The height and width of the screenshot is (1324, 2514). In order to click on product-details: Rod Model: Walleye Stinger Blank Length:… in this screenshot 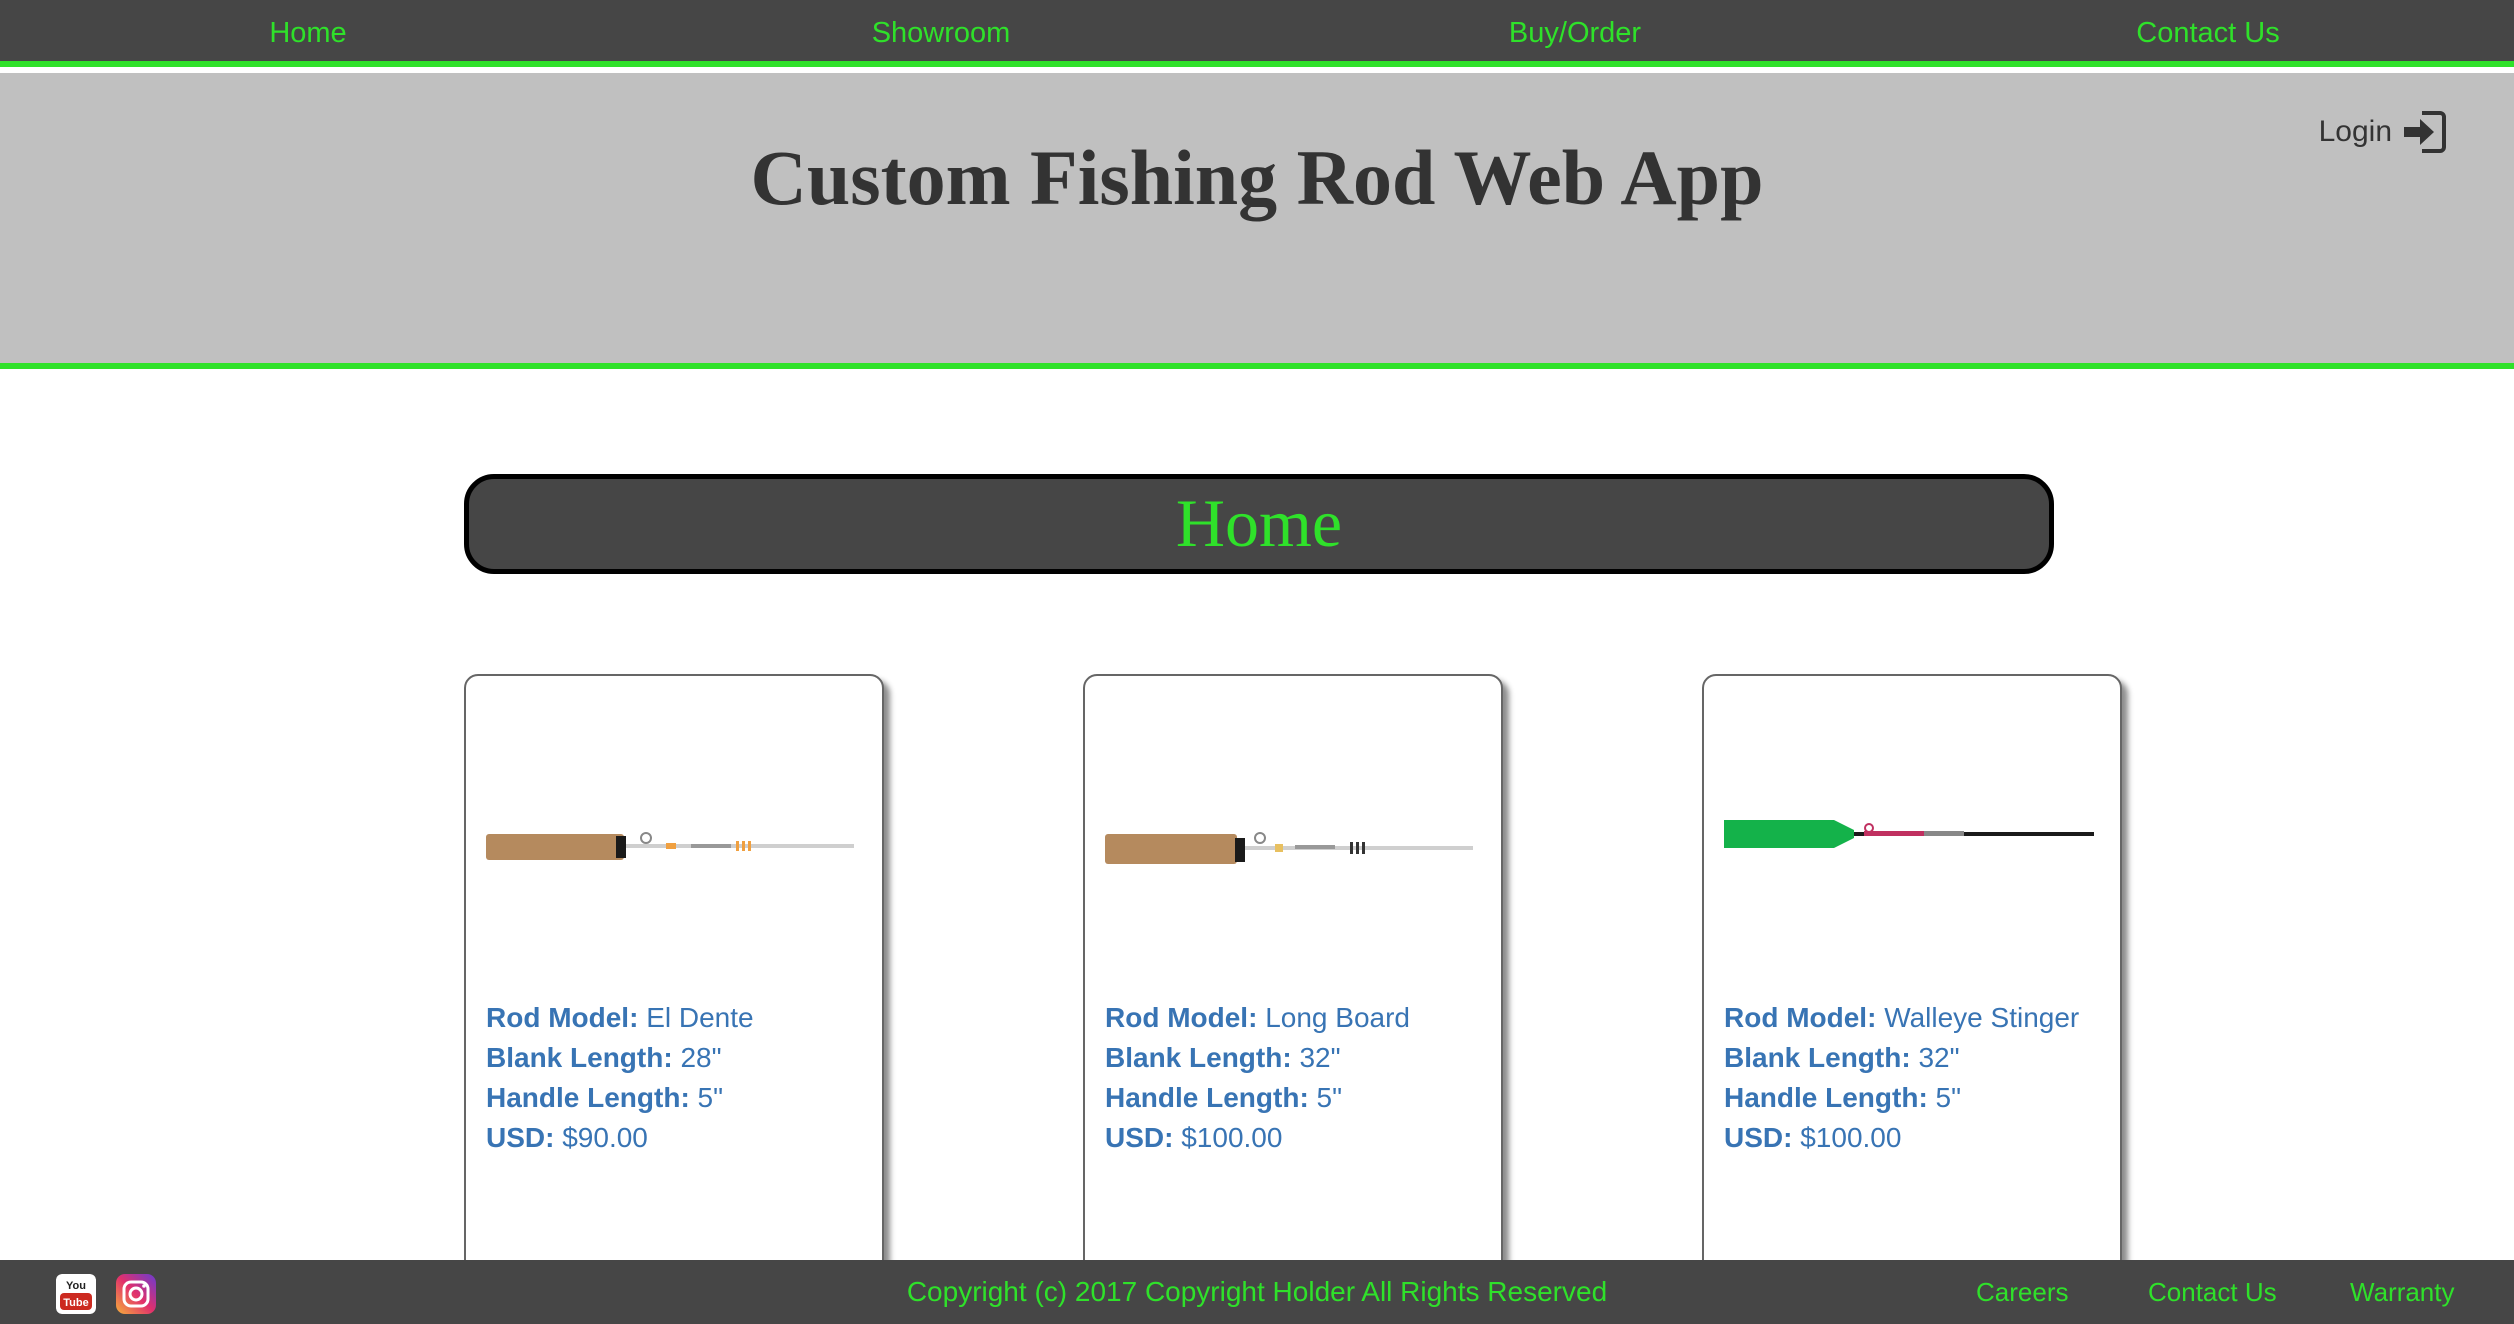, I will do `click(1914, 1078)`.